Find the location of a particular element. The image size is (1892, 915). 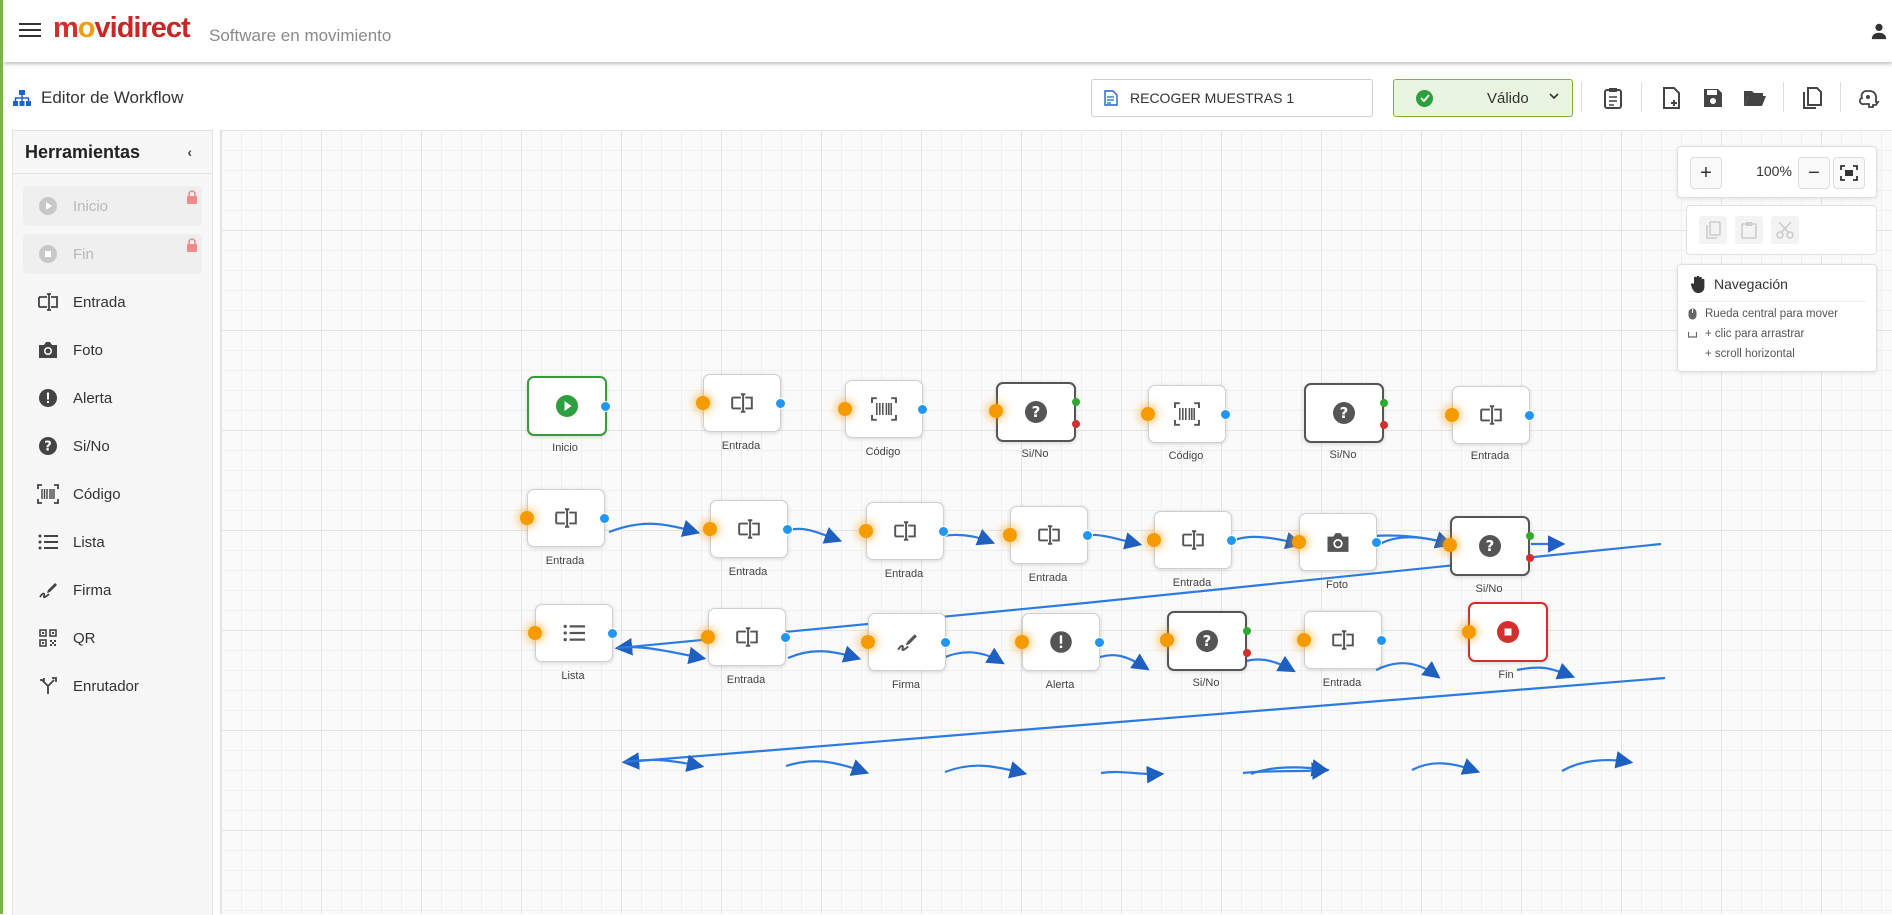

brand-logo: movidirect is located at coordinates (122, 28).